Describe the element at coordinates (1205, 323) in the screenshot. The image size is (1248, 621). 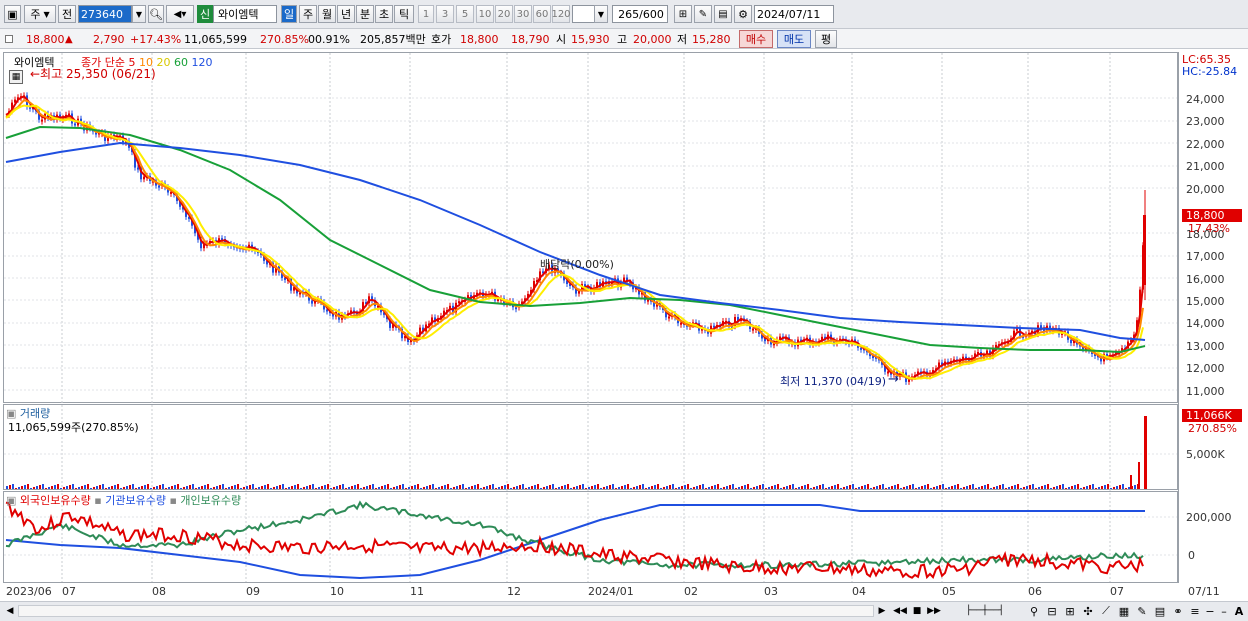
I see `y-tick: 14,000` at that location.